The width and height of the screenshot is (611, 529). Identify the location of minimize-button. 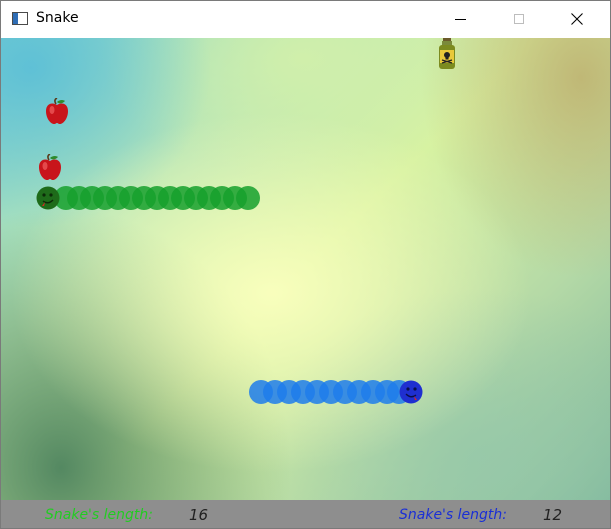
(461, 19).